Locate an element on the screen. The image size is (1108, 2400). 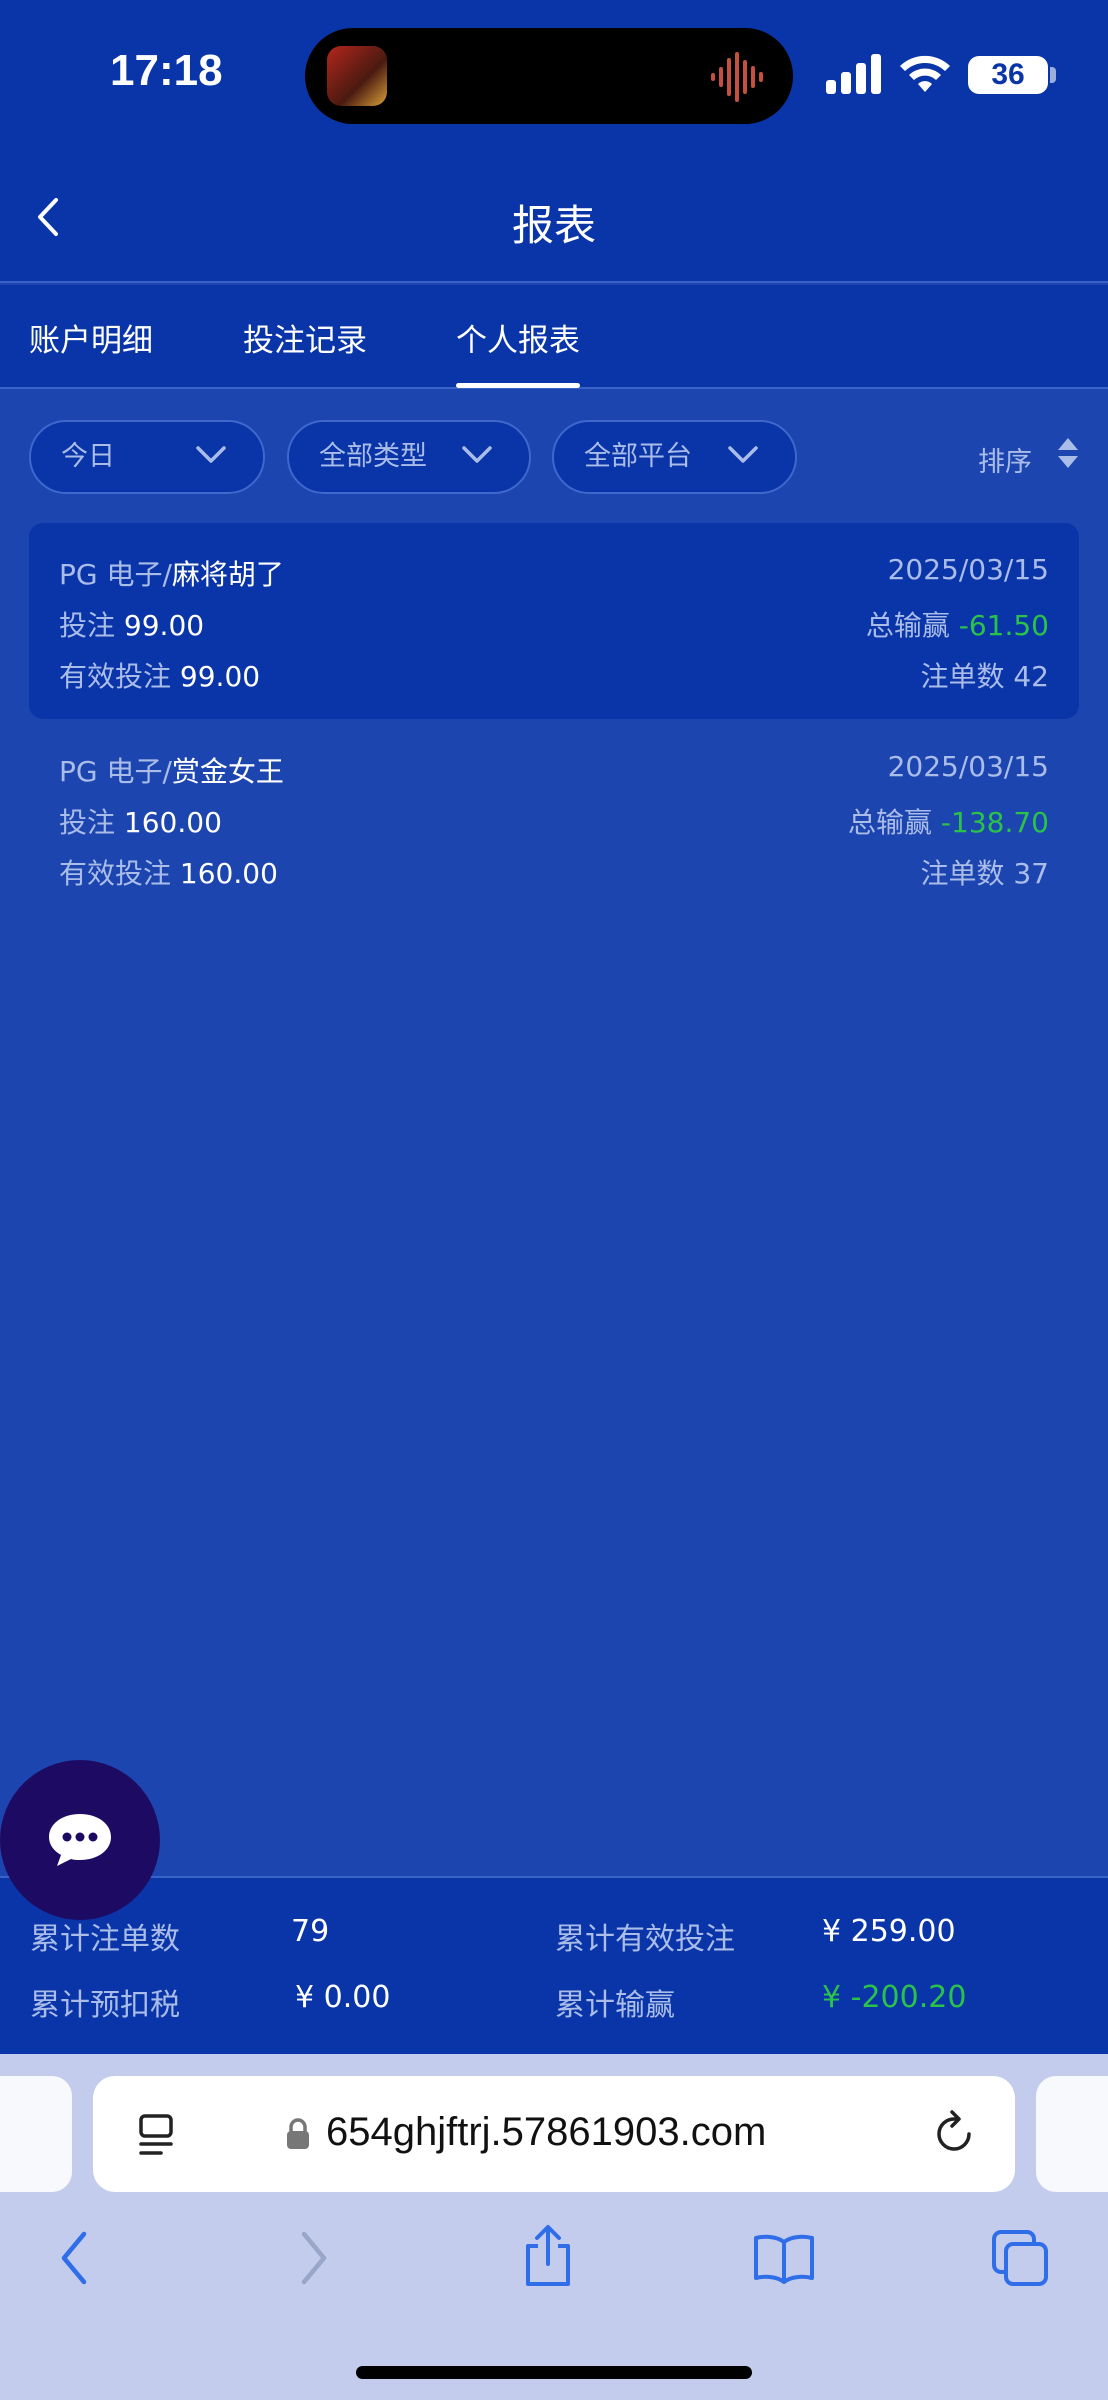
previous-tab-preview is located at coordinates (36, 2134).